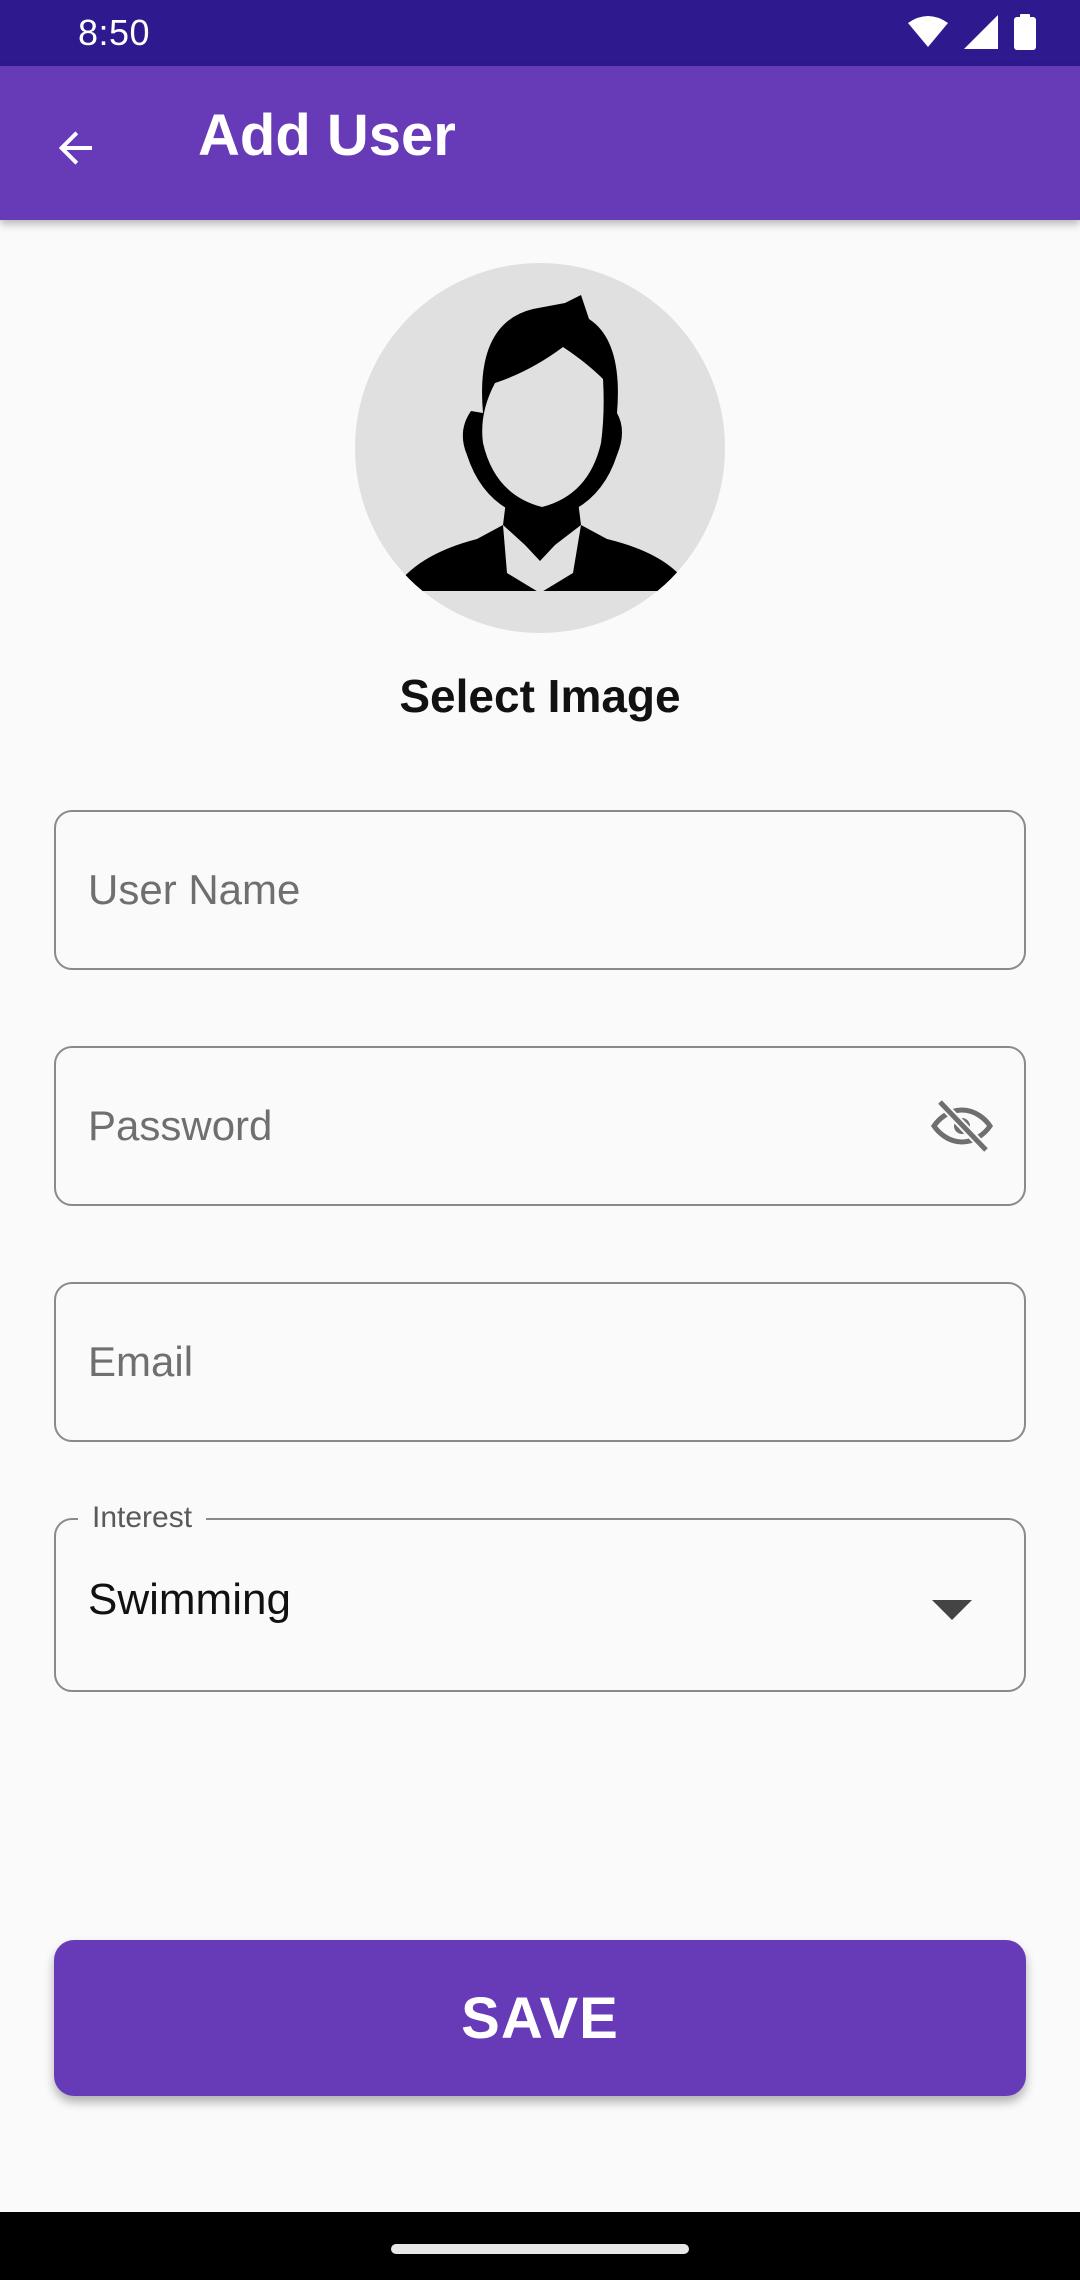 Image resolution: width=1080 pixels, height=2280 pixels. What do you see at coordinates (518, 1126) in the screenshot?
I see `password-input` at bounding box center [518, 1126].